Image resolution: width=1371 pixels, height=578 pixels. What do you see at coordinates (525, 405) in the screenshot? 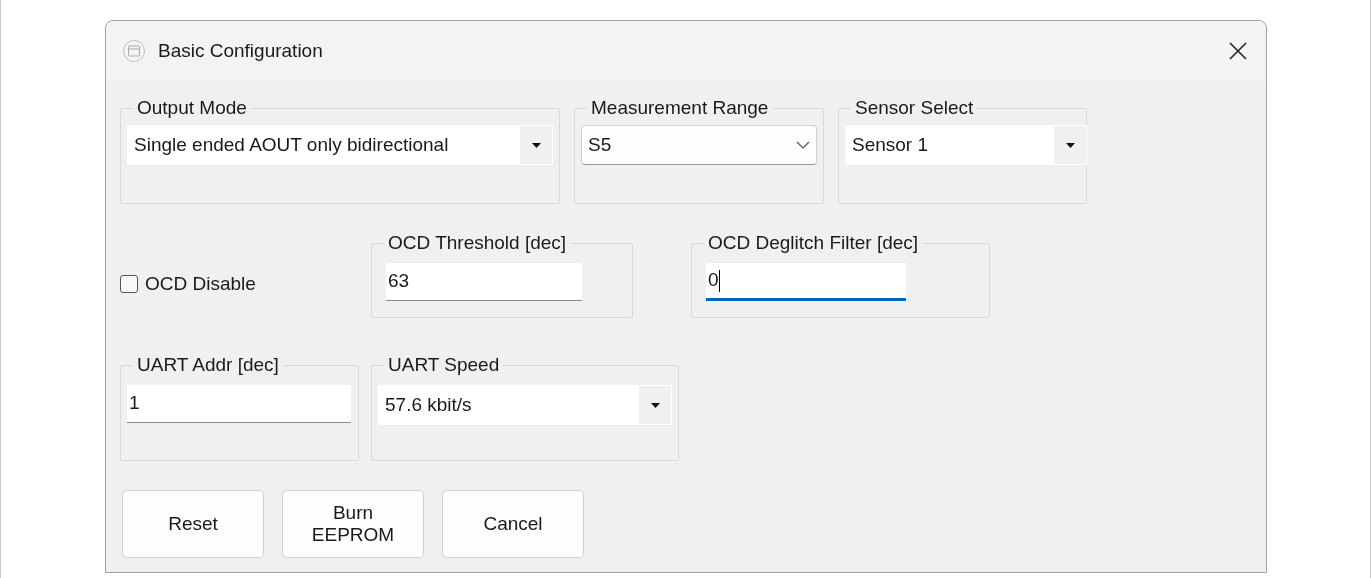
I see `dropdown: 57.6 kbit/s` at bounding box center [525, 405].